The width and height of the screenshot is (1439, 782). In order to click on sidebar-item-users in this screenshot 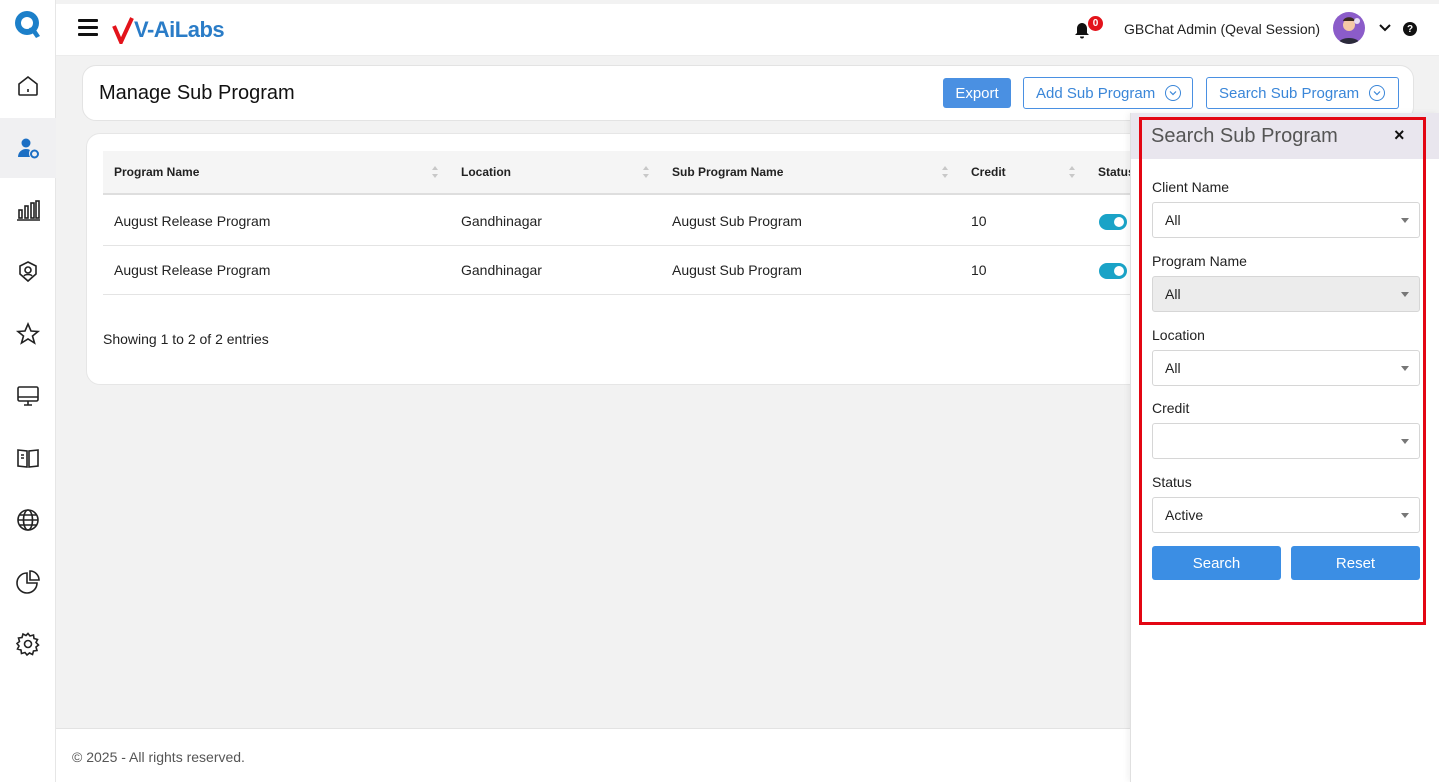, I will do `click(28, 148)`.